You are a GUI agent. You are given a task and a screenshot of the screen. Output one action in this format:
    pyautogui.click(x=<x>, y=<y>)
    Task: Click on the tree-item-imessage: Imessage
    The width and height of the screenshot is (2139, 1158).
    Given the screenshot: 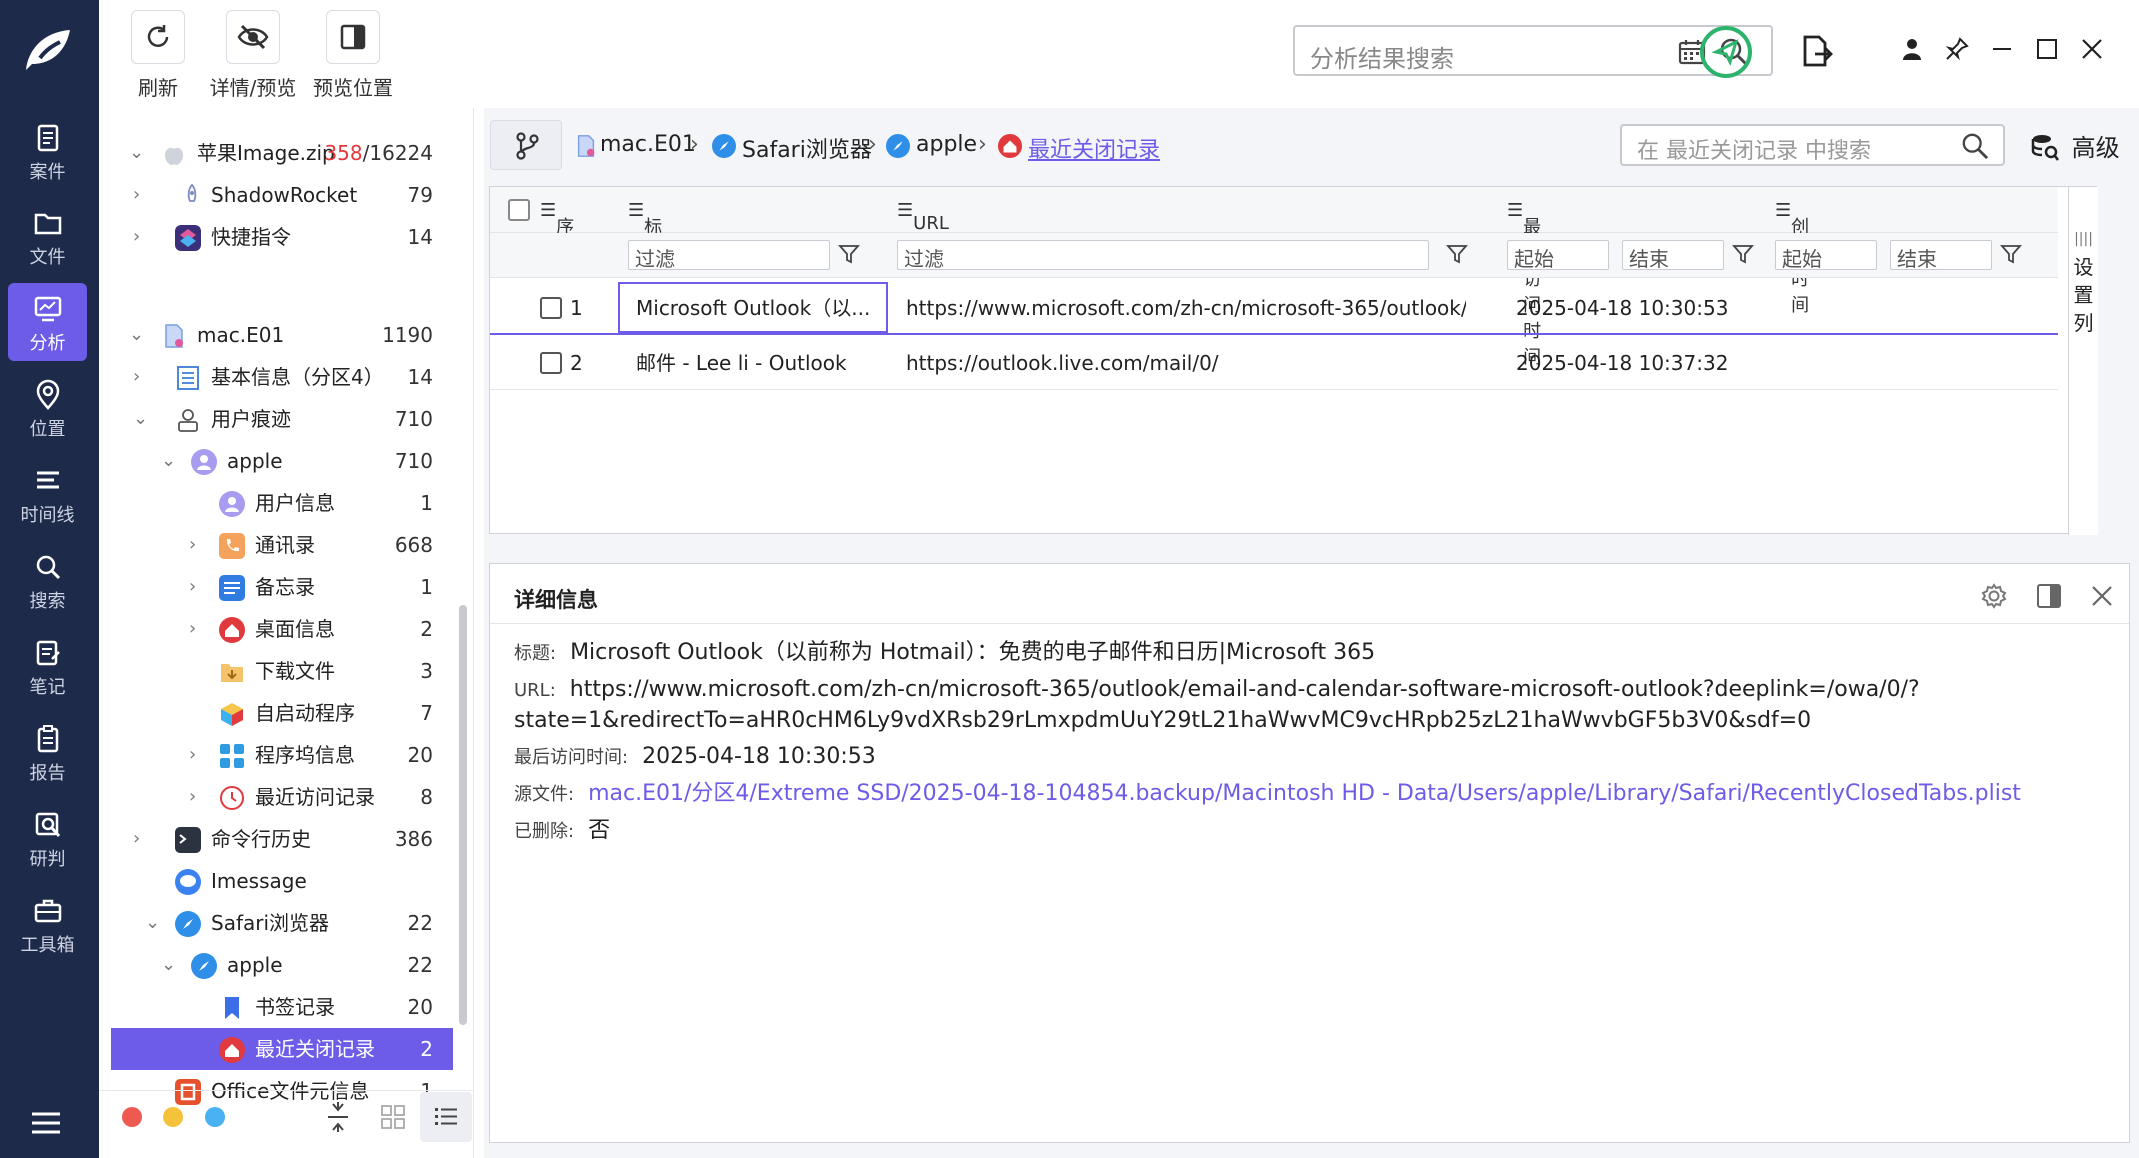 What is the action you would take?
    pyautogui.click(x=282, y=881)
    